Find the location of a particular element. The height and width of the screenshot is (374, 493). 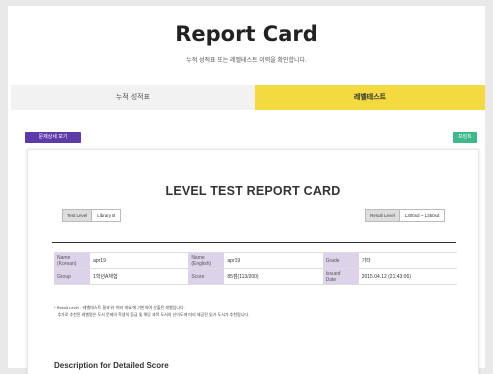

result-level-box: Result Level L300xd ~ L350xd is located at coordinates (405, 215).